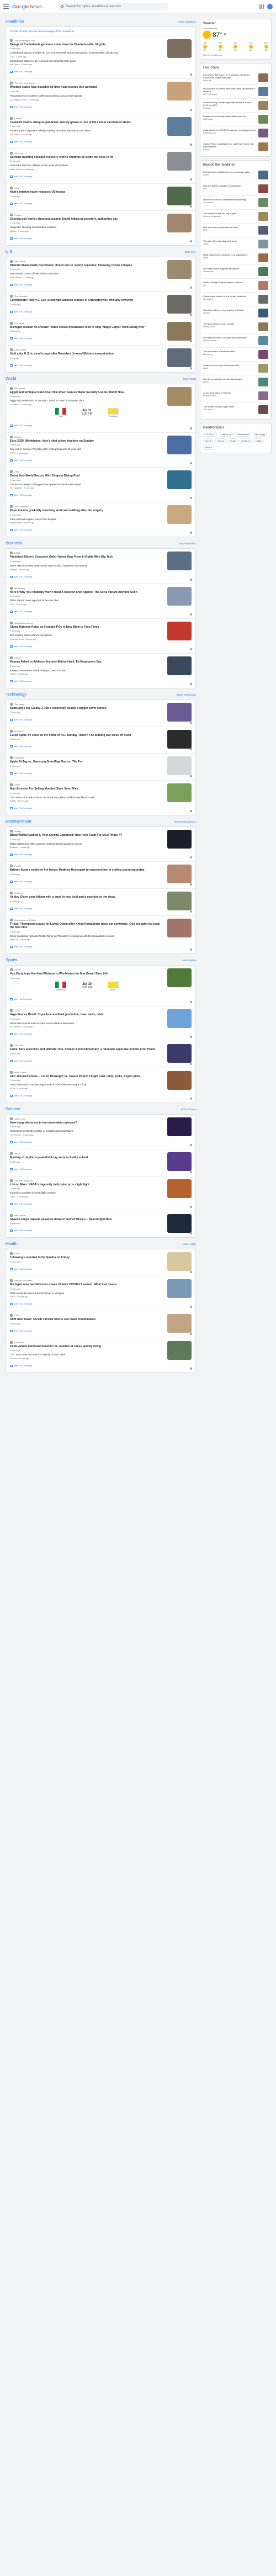 This screenshot has height=2576, width=276. Describe the element at coordinates (260, 434) in the screenshot. I see `topic-chip: Technology` at that location.